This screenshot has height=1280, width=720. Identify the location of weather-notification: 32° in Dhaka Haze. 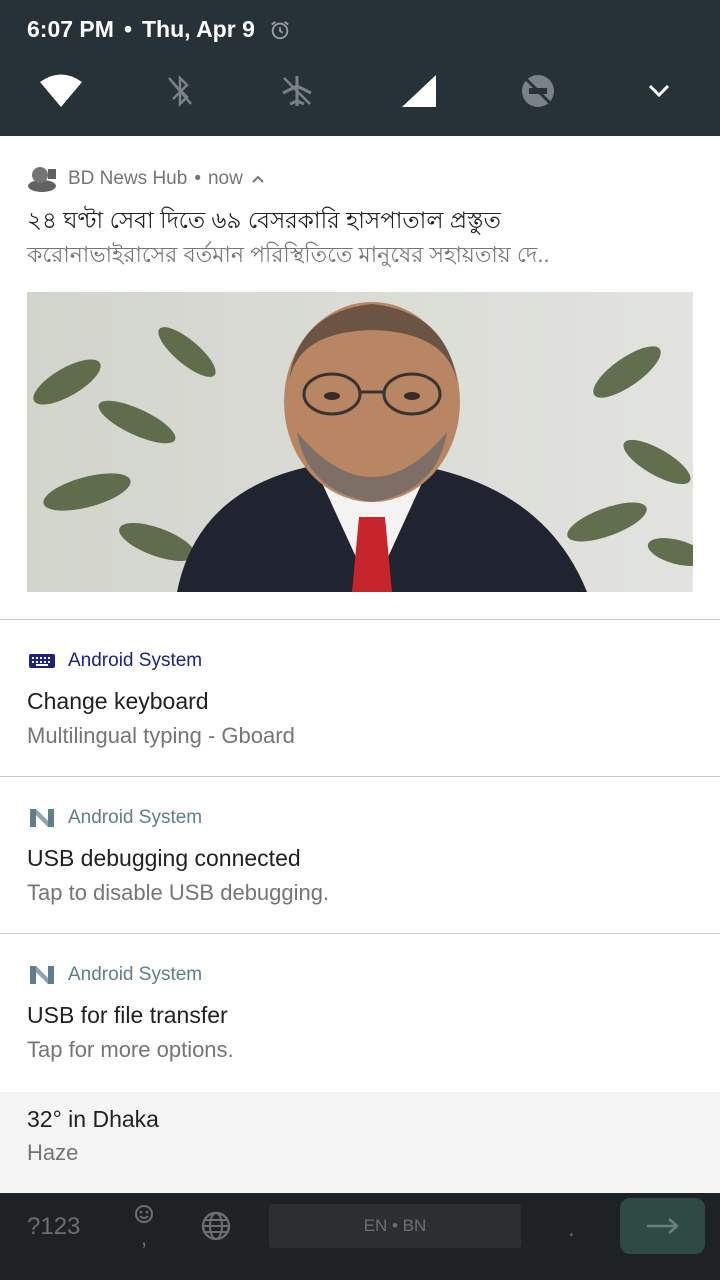
(360, 1142).